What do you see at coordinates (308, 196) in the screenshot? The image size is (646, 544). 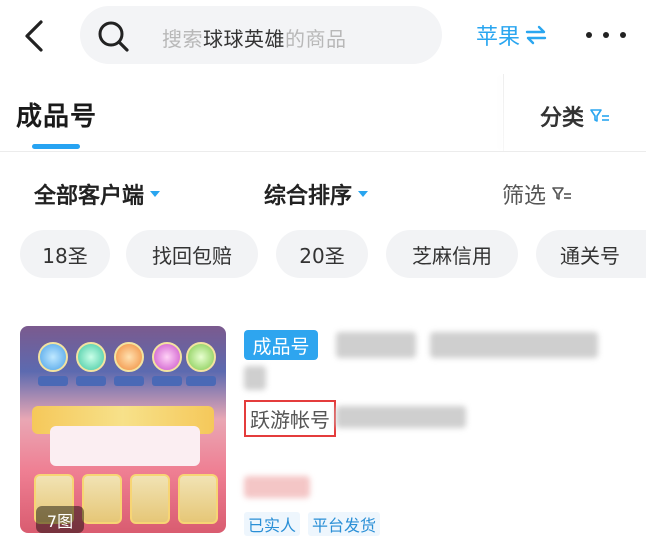 I see `sort-label: 综合排序` at bounding box center [308, 196].